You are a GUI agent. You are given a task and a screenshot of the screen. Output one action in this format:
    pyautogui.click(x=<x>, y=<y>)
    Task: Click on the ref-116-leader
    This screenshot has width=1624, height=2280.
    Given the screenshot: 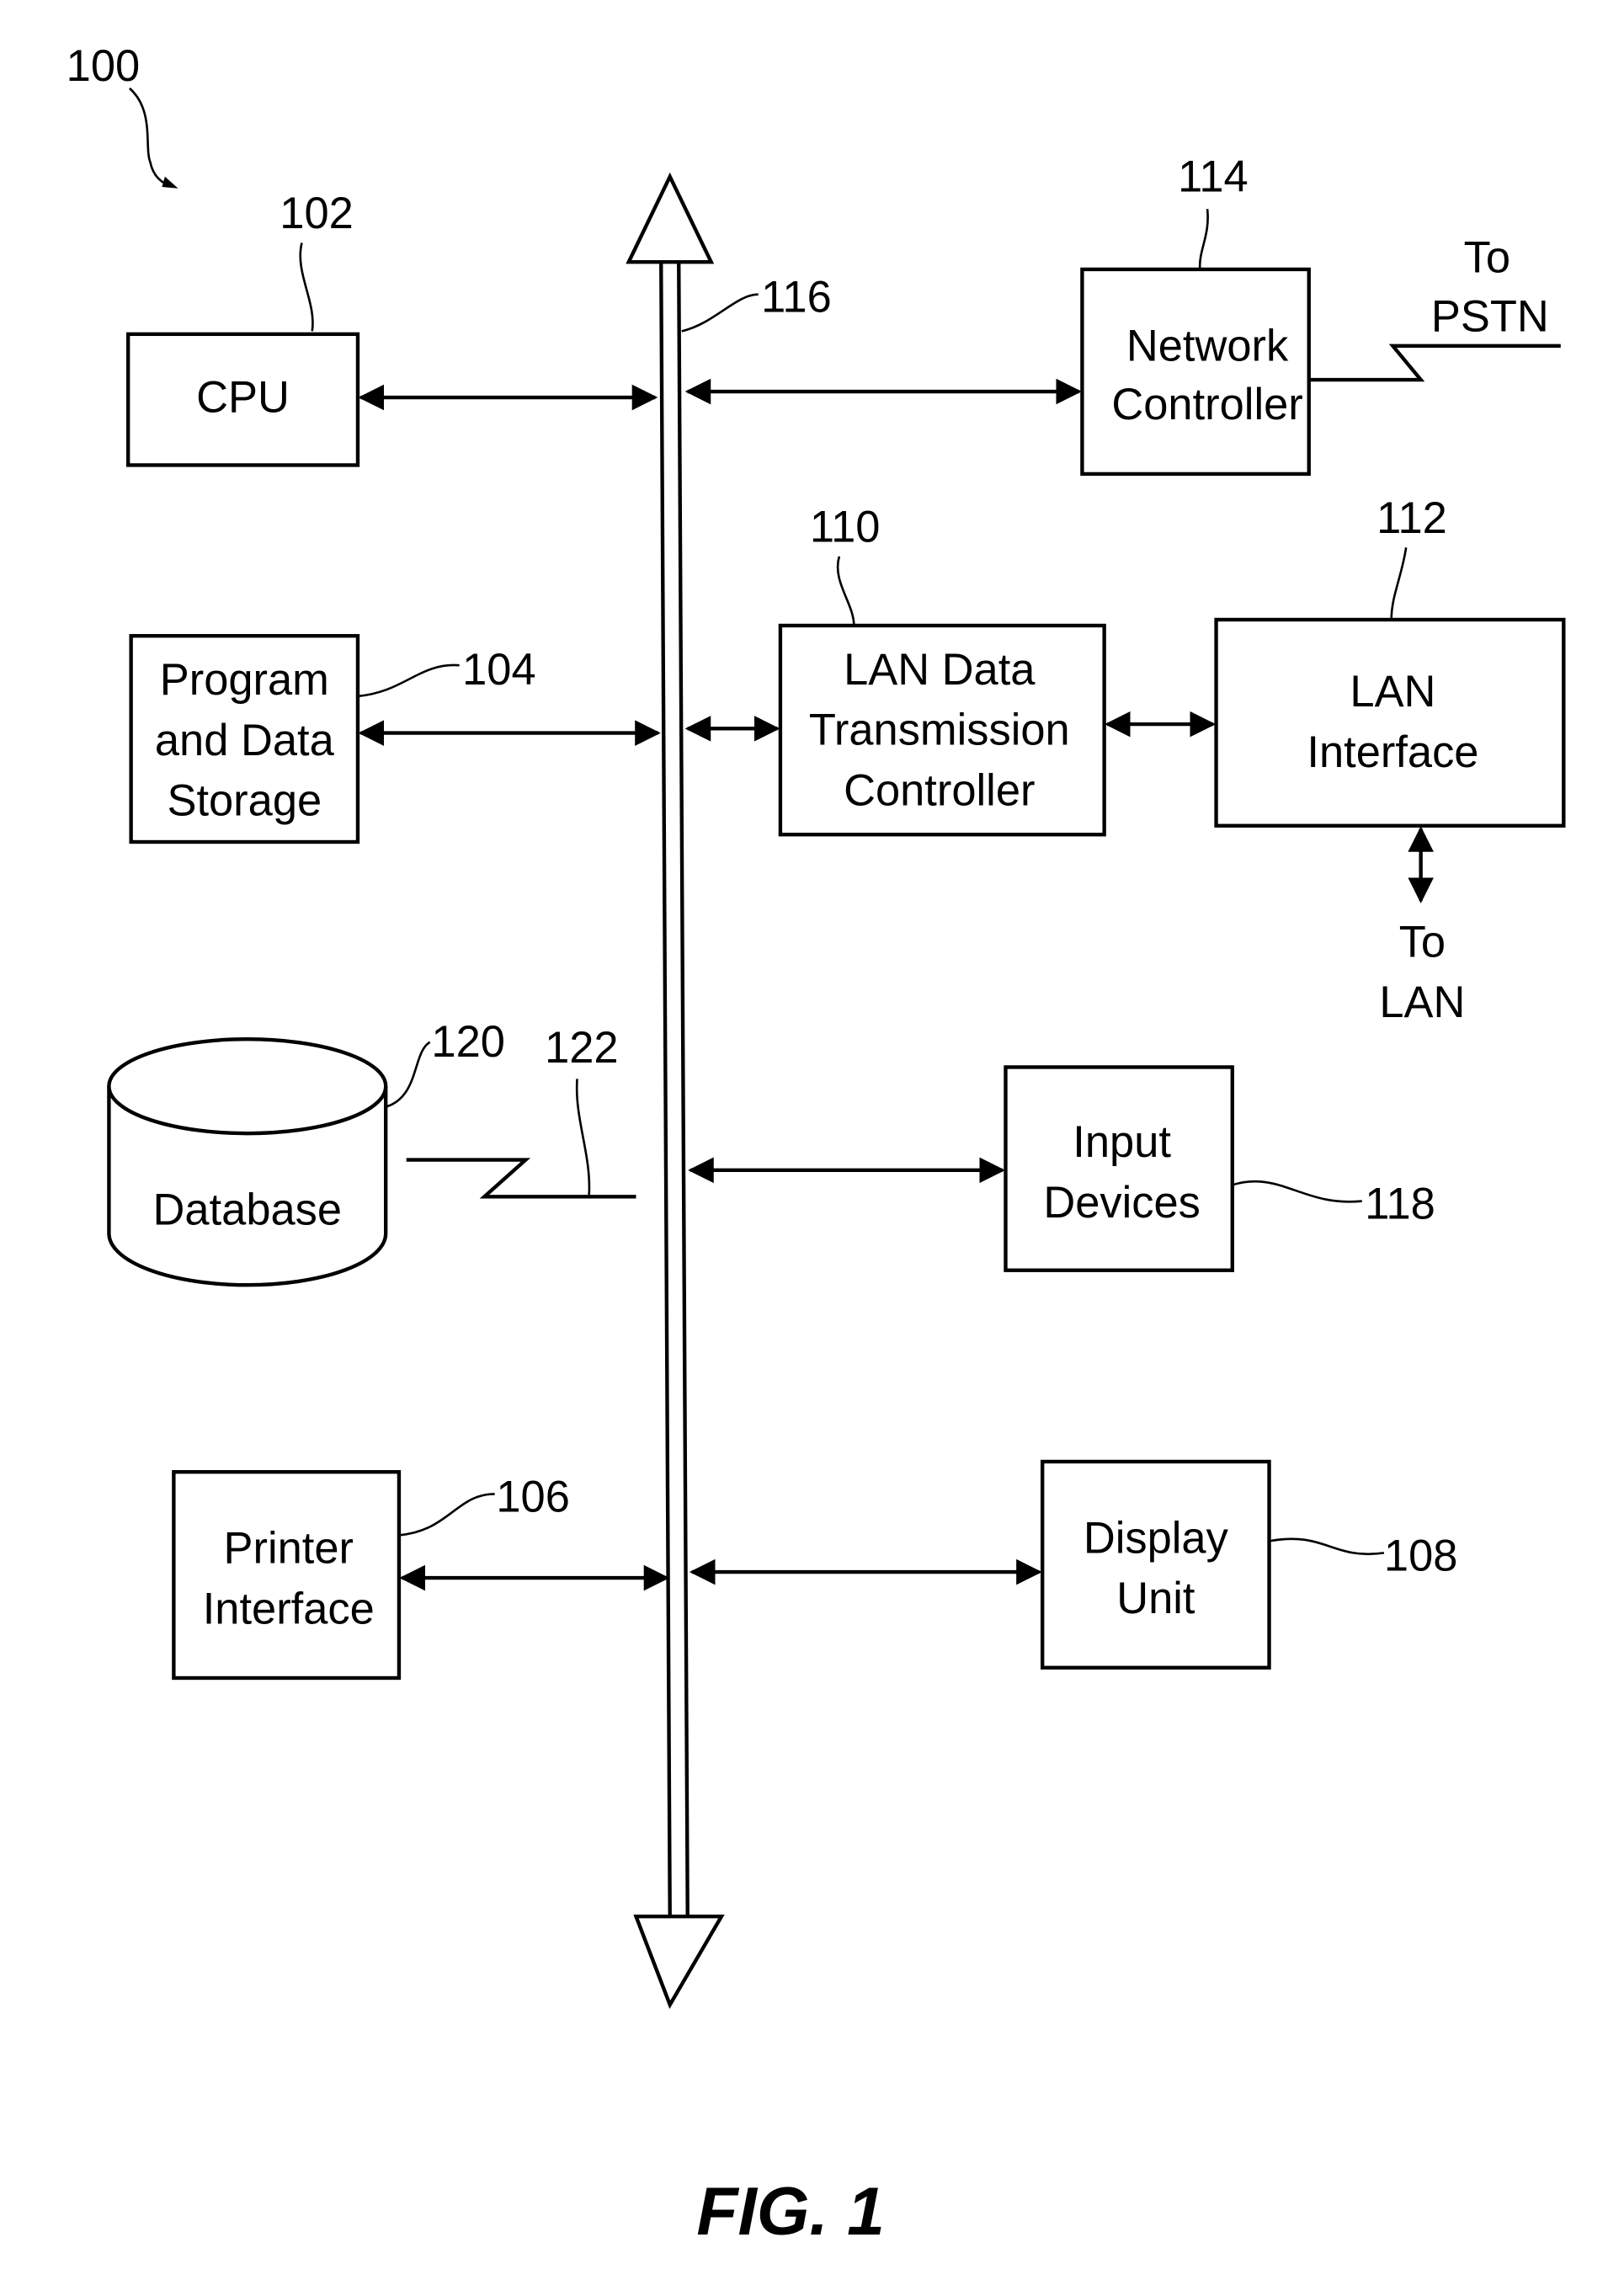 What is the action you would take?
    pyautogui.click(x=720, y=313)
    